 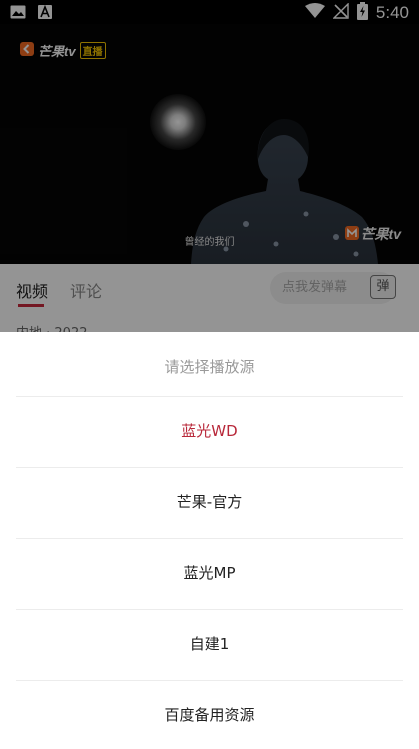 What do you see at coordinates (209, 714) in the screenshot?
I see `source-option: 百度备用资源` at bounding box center [209, 714].